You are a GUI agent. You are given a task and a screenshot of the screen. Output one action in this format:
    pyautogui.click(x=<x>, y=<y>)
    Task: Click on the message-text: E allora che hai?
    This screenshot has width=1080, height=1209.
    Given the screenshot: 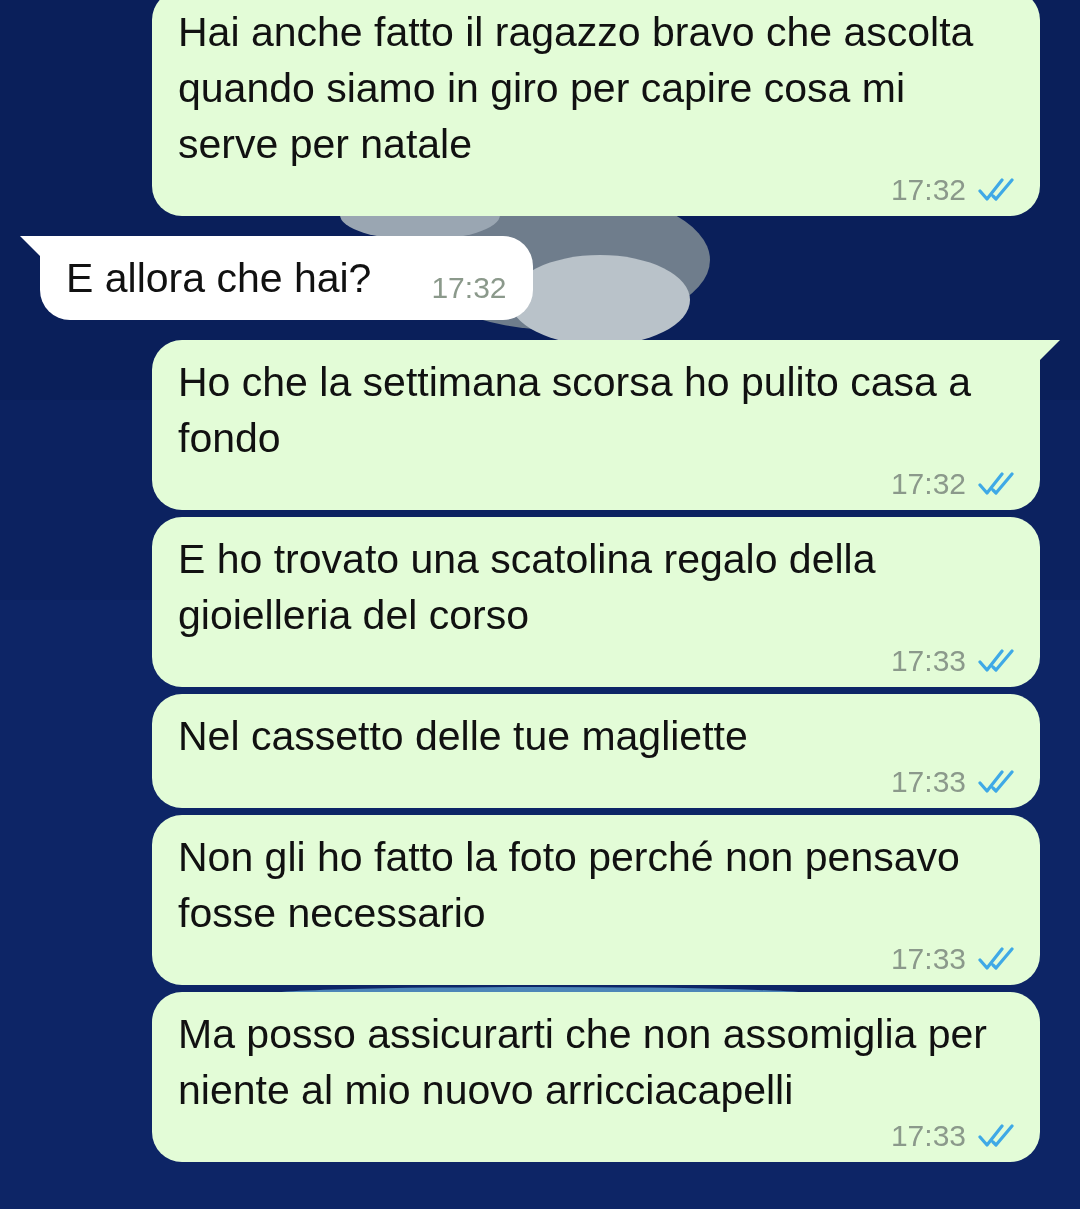 What is the action you would take?
    pyautogui.click(x=219, y=278)
    